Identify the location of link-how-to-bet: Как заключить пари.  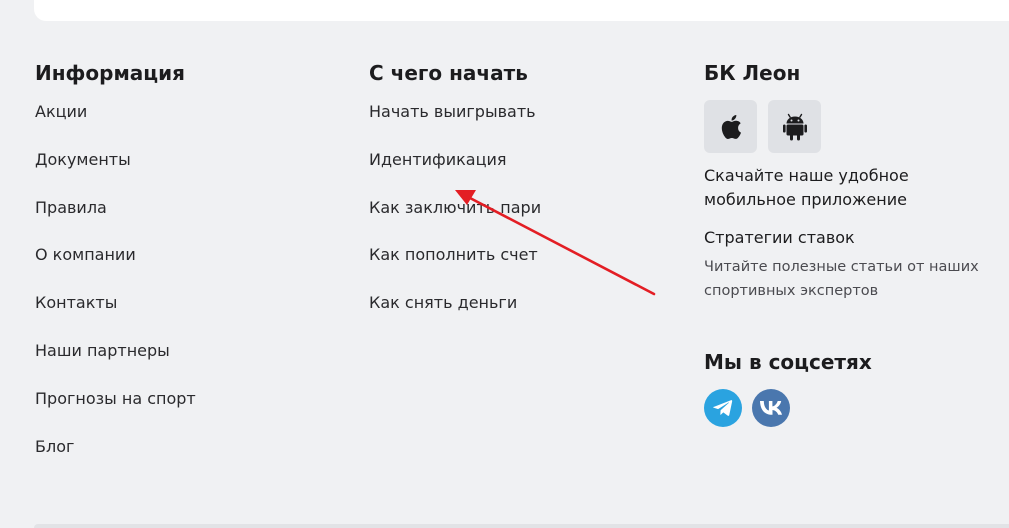
(455, 208).